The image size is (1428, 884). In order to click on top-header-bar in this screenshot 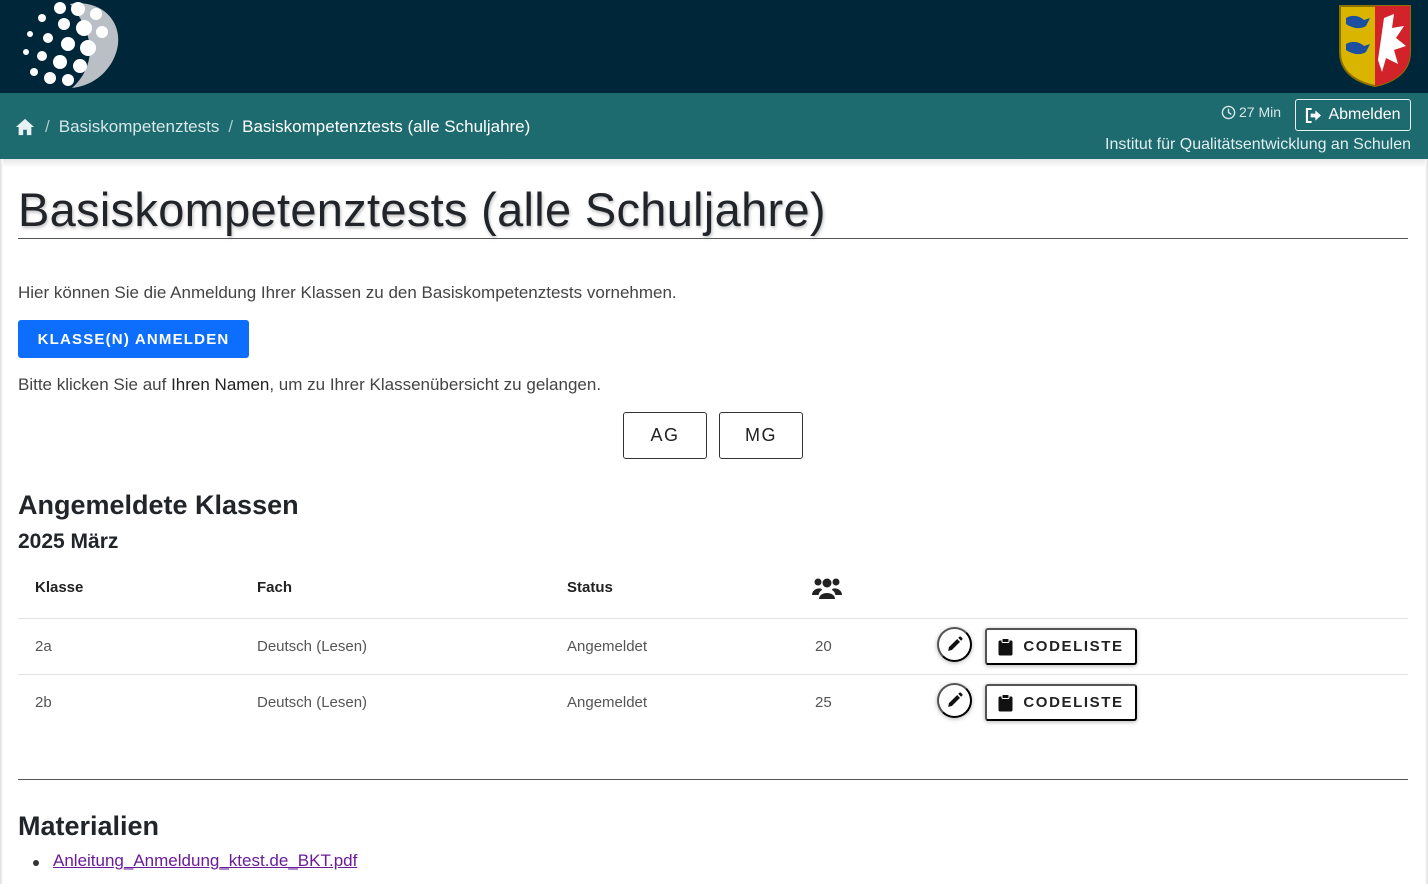, I will do `click(714, 46)`.